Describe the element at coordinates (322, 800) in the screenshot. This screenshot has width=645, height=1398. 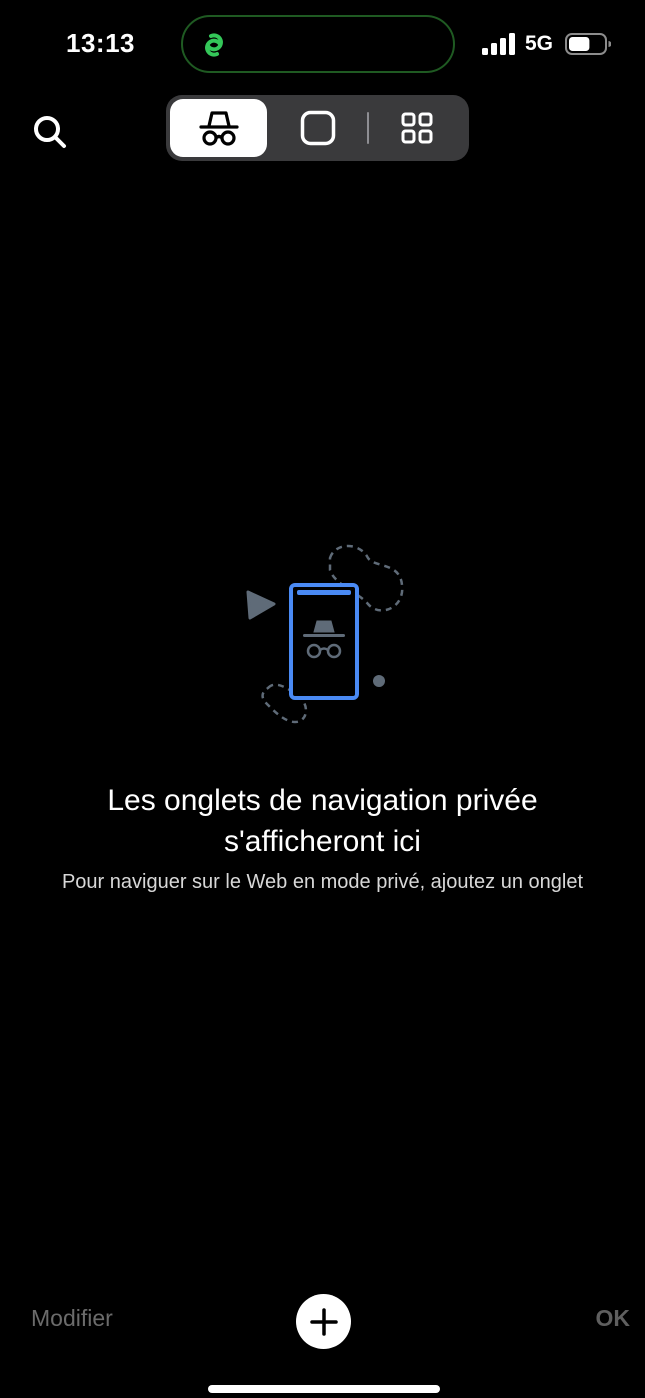
I see `empty-state-title-line1: Les onglets de navigation privée` at that location.